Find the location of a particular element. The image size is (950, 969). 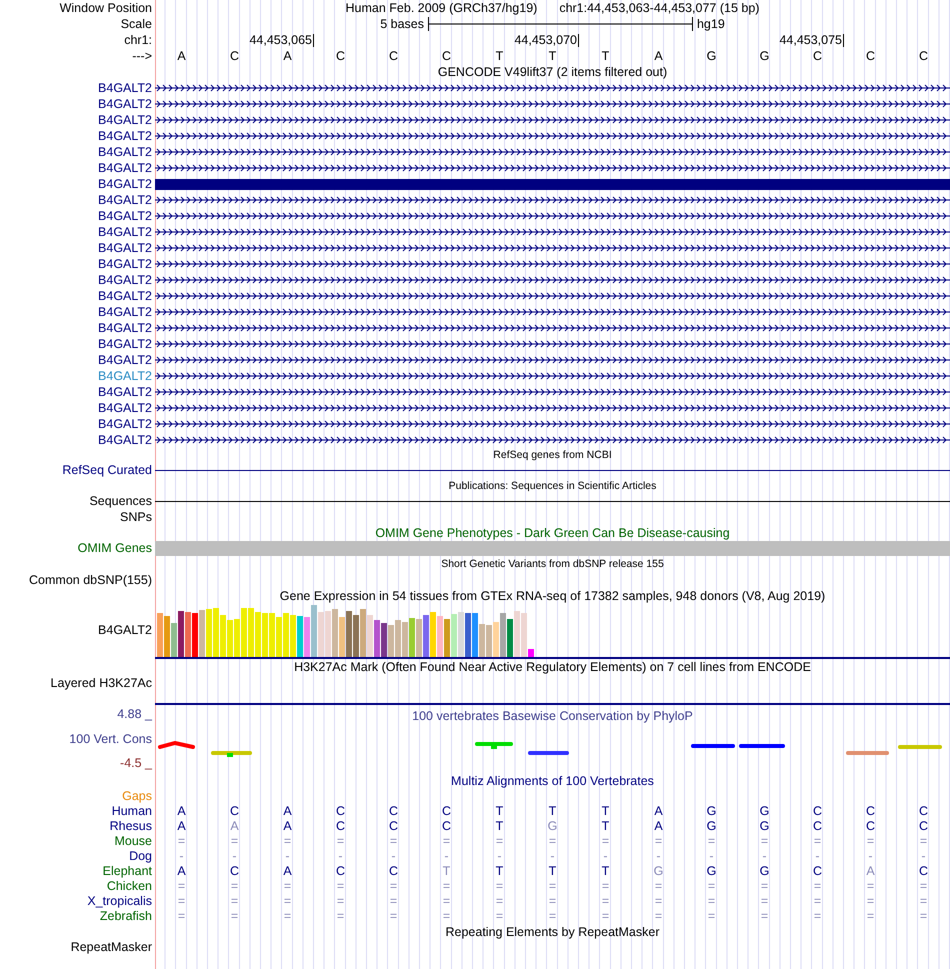

track-title: Gene Expression in 54 tissues from GTEx RNA-seq of 17382 samples, 948 donors (V8, Aug 2019) is located at coordinates (553, 596).